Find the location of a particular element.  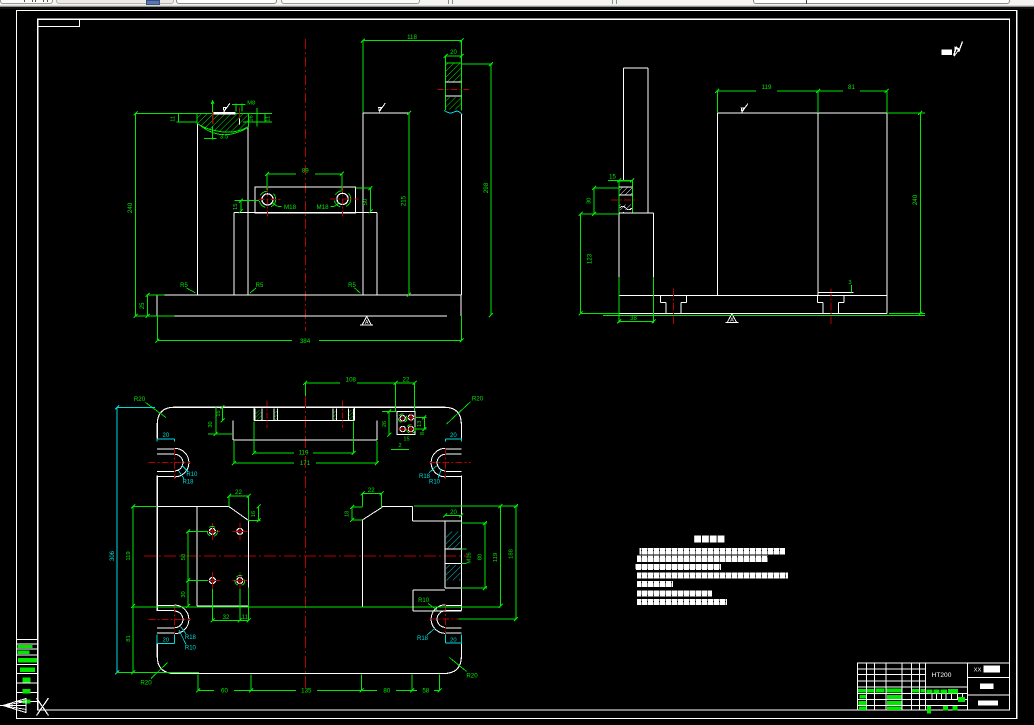

svg-text: 188 is located at coordinates (511, 554).